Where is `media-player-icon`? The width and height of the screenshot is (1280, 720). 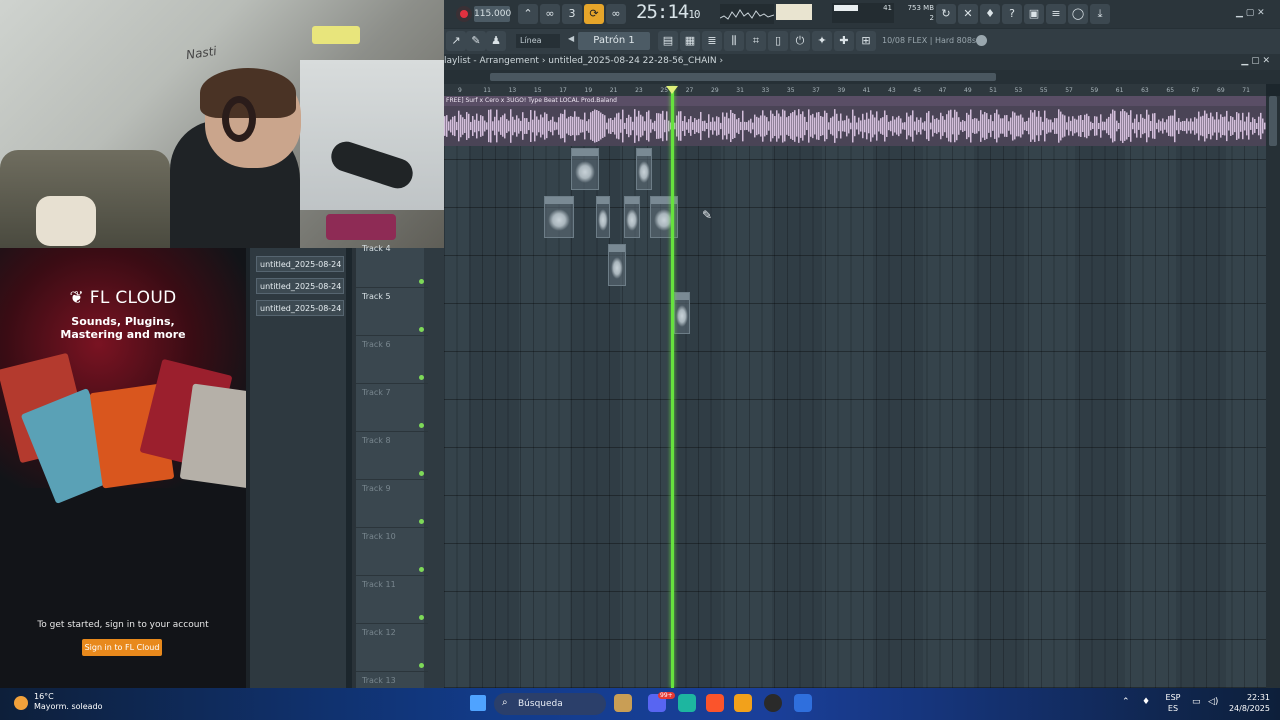 media-player-icon is located at coordinates (773, 703).